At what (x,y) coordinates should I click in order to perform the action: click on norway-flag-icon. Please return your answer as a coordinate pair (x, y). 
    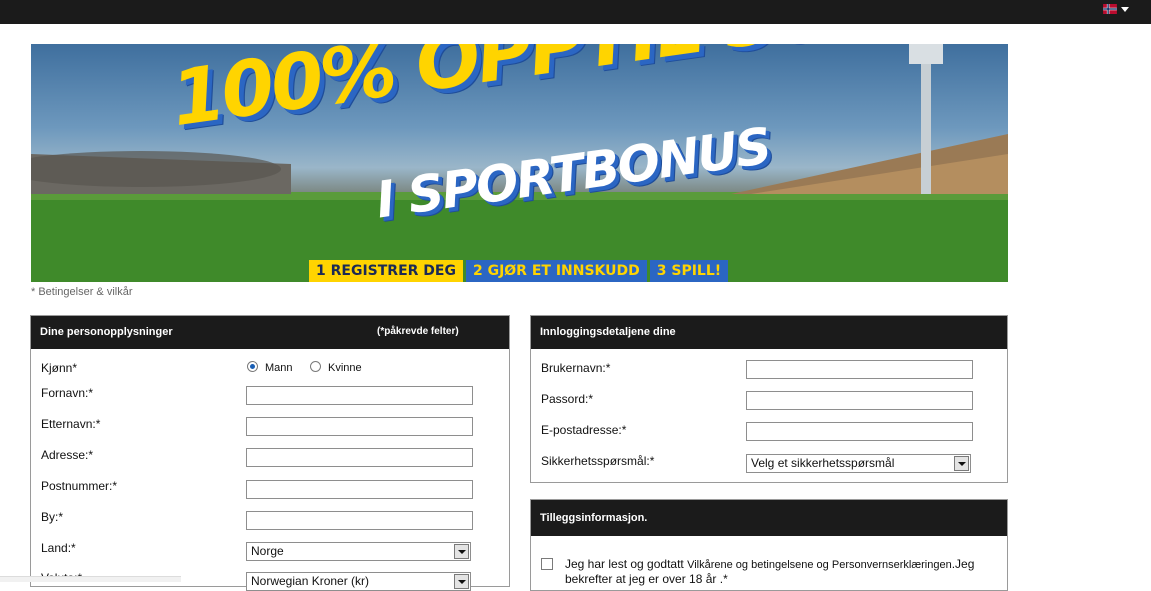
    Looking at the image, I should click on (1110, 9).